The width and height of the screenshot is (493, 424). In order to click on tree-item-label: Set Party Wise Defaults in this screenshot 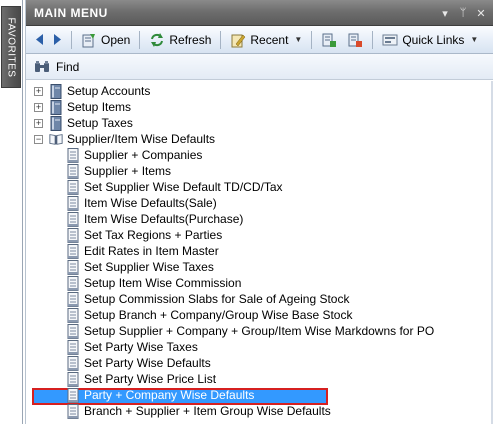, I will do `click(147, 363)`.